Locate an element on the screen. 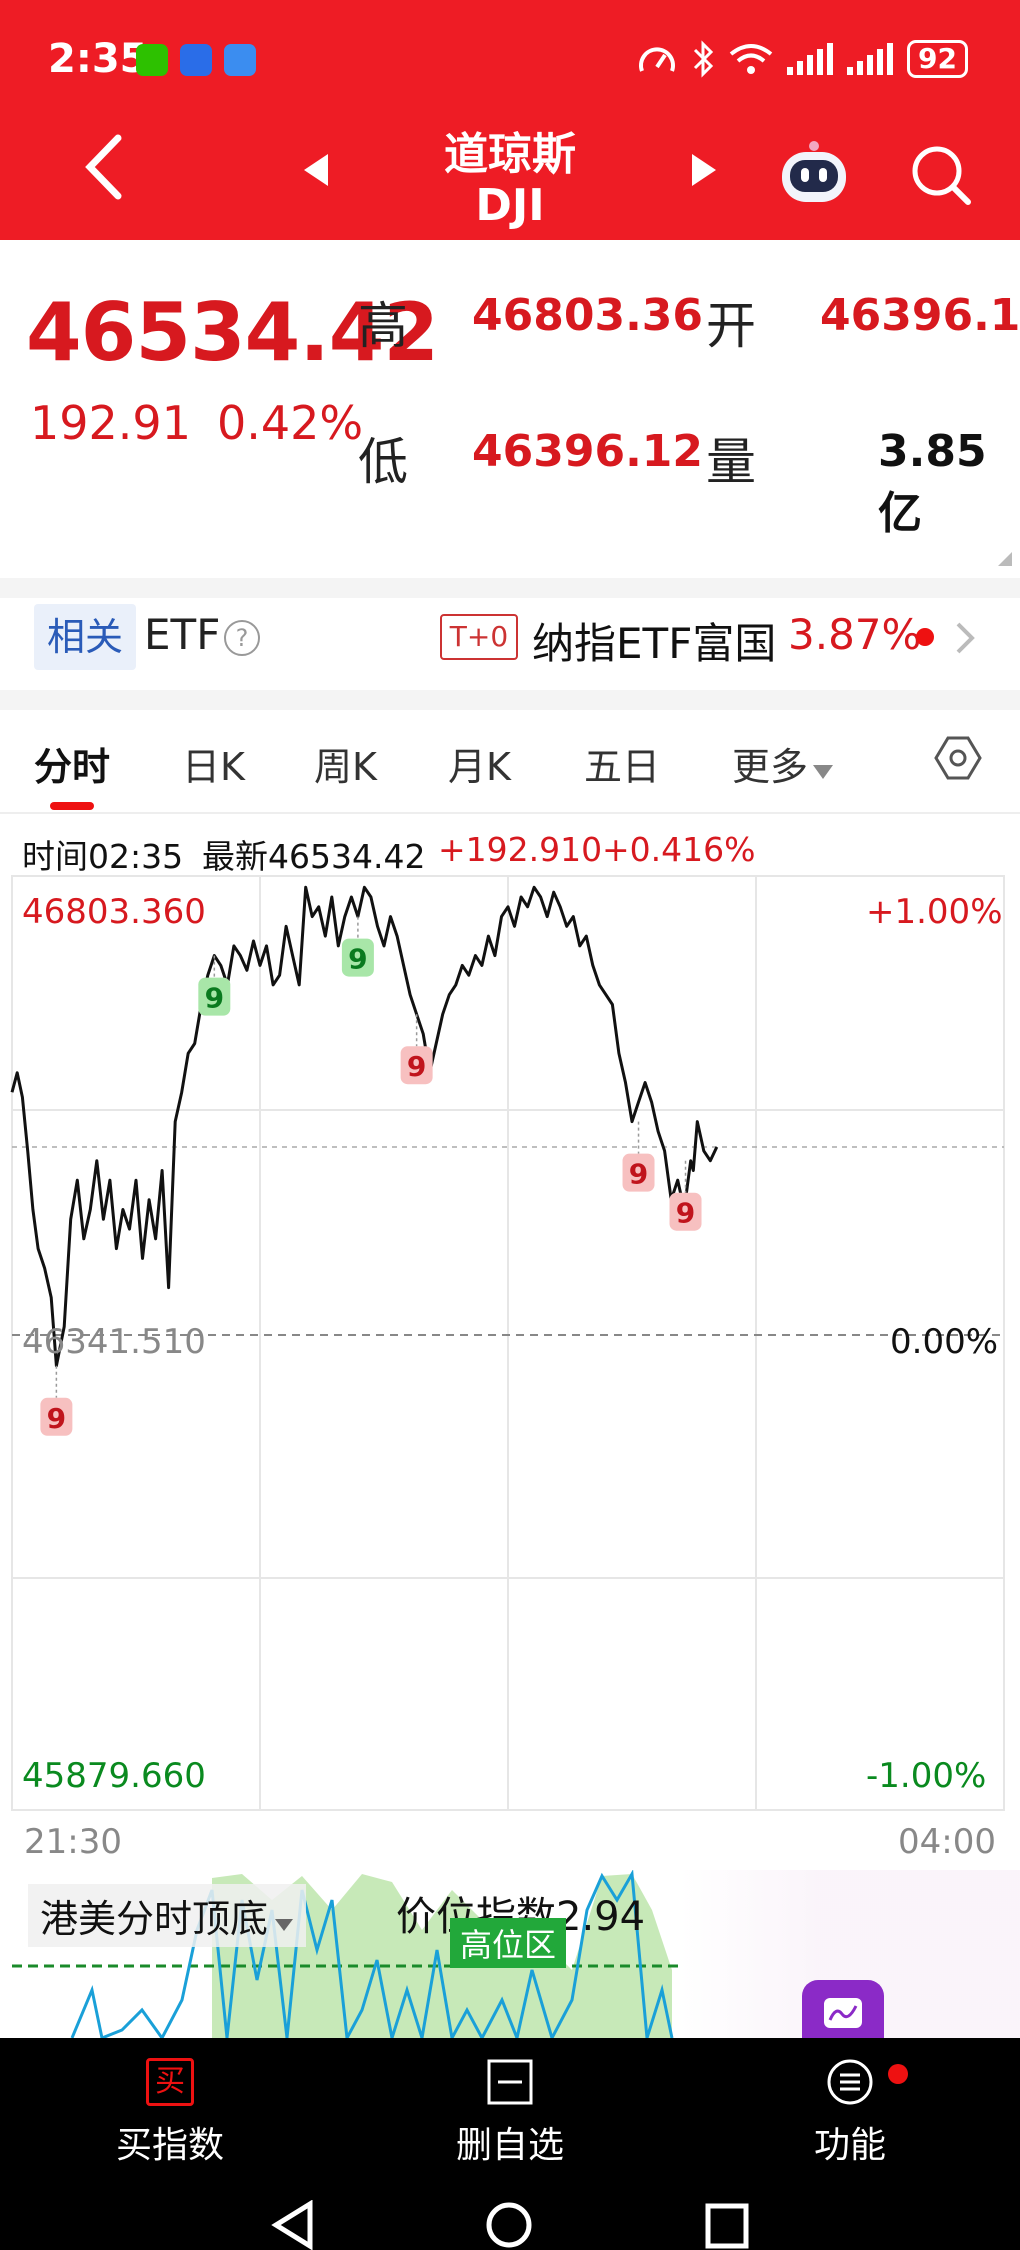 This screenshot has height=2250, width=1020. y-label-bottom: 45879.660 is located at coordinates (114, 1776).